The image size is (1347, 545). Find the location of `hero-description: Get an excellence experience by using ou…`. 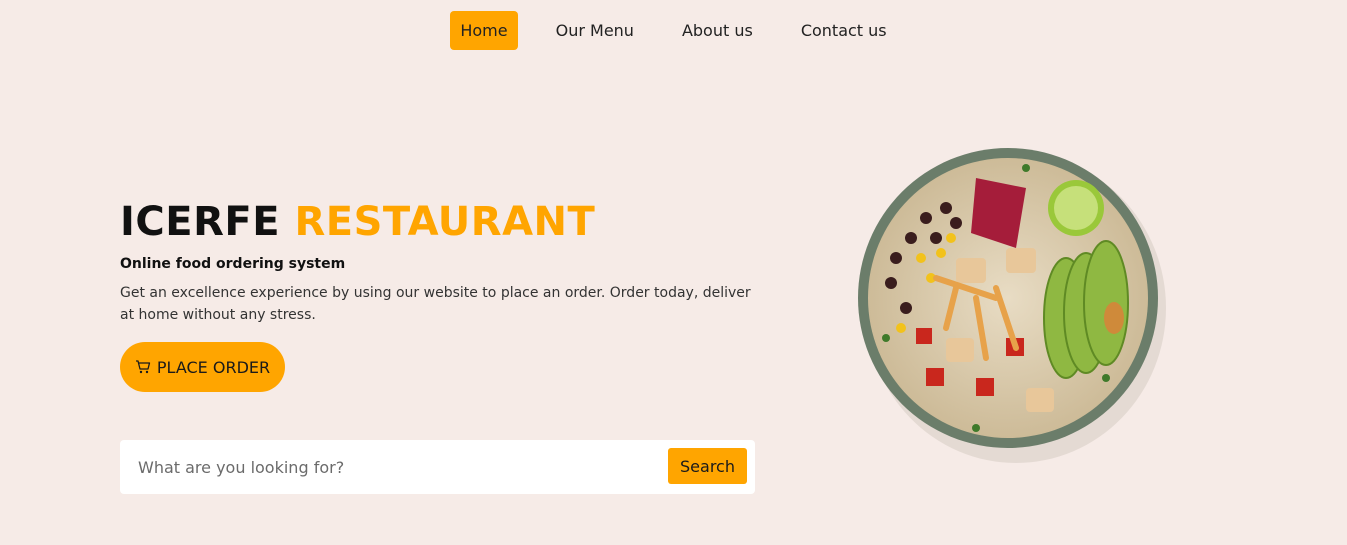

hero-description: Get an excellence experience by using ou… is located at coordinates (435, 304).